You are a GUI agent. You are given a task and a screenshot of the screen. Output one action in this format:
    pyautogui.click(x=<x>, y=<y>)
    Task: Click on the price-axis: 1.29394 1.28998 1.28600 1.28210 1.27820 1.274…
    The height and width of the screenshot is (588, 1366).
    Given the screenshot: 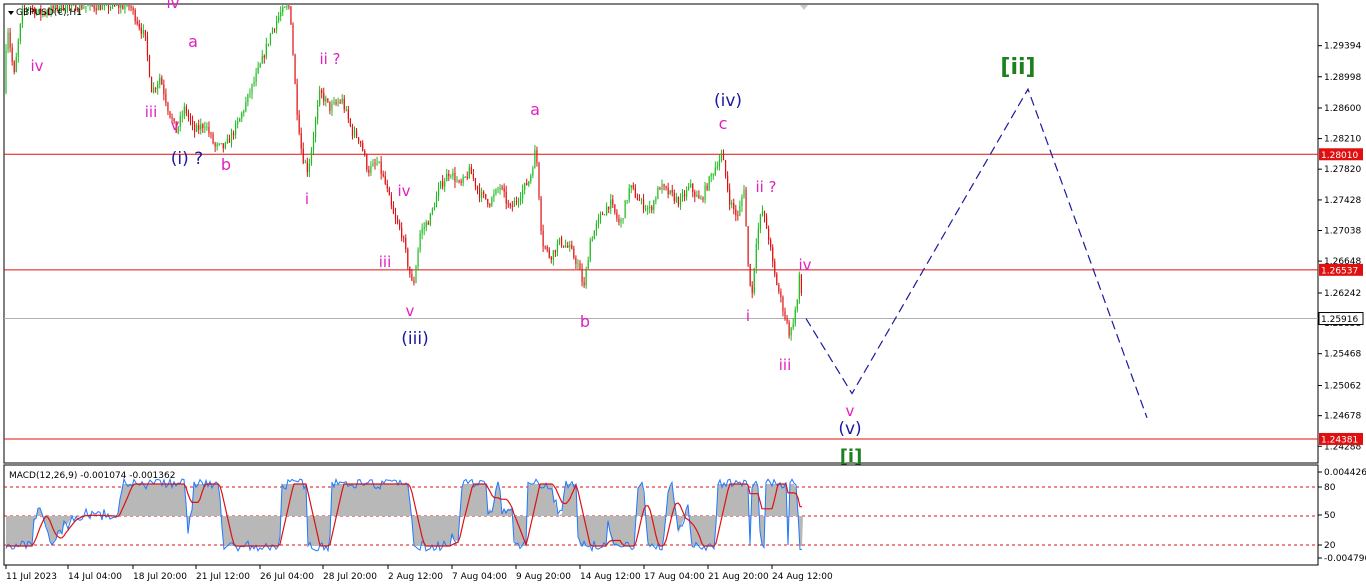 What is the action you would take?
    pyautogui.click(x=1339, y=247)
    